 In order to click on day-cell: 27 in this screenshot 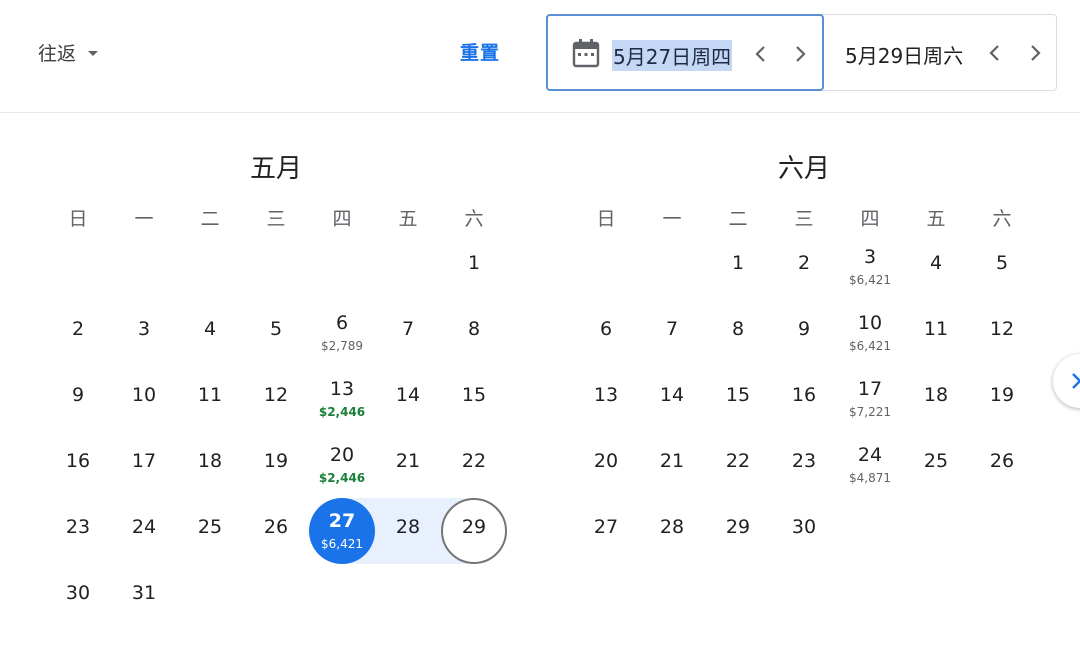, I will do `click(606, 531)`.